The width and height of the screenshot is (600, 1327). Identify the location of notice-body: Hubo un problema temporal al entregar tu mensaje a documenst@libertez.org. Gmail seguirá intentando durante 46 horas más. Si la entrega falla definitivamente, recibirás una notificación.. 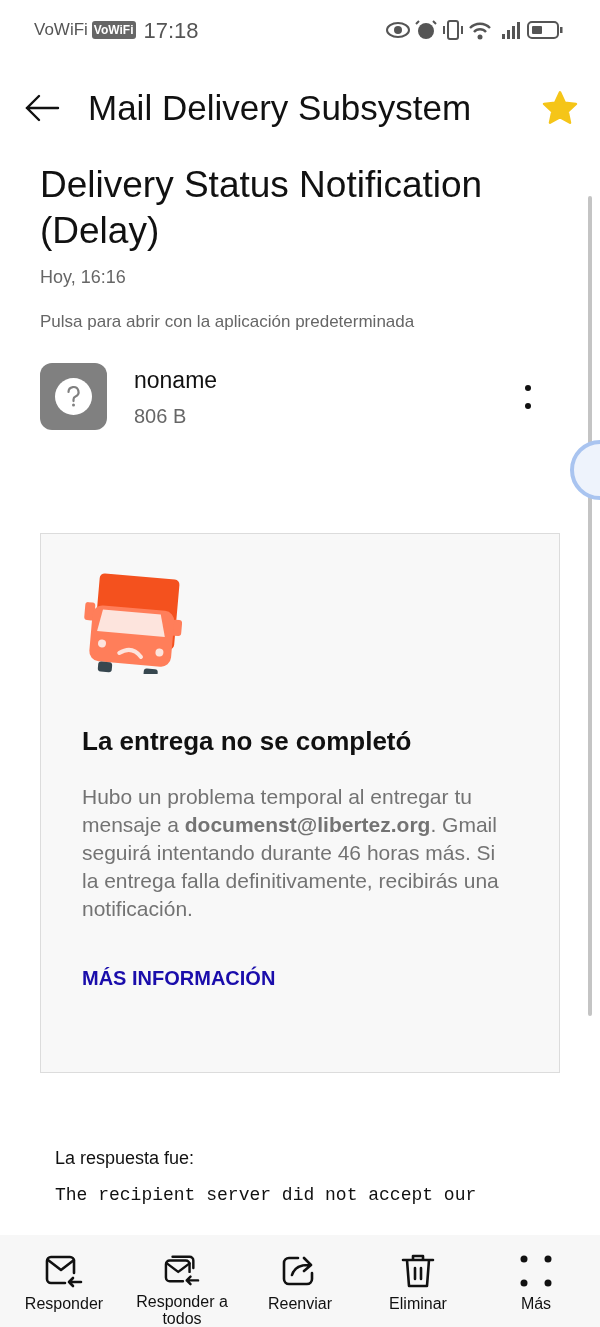
(291, 853).